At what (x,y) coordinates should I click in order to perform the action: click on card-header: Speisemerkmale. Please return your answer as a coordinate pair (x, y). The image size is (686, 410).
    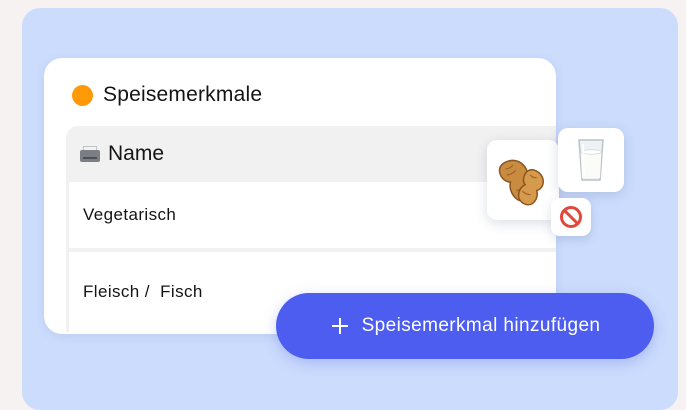
    Looking at the image, I should click on (167, 95).